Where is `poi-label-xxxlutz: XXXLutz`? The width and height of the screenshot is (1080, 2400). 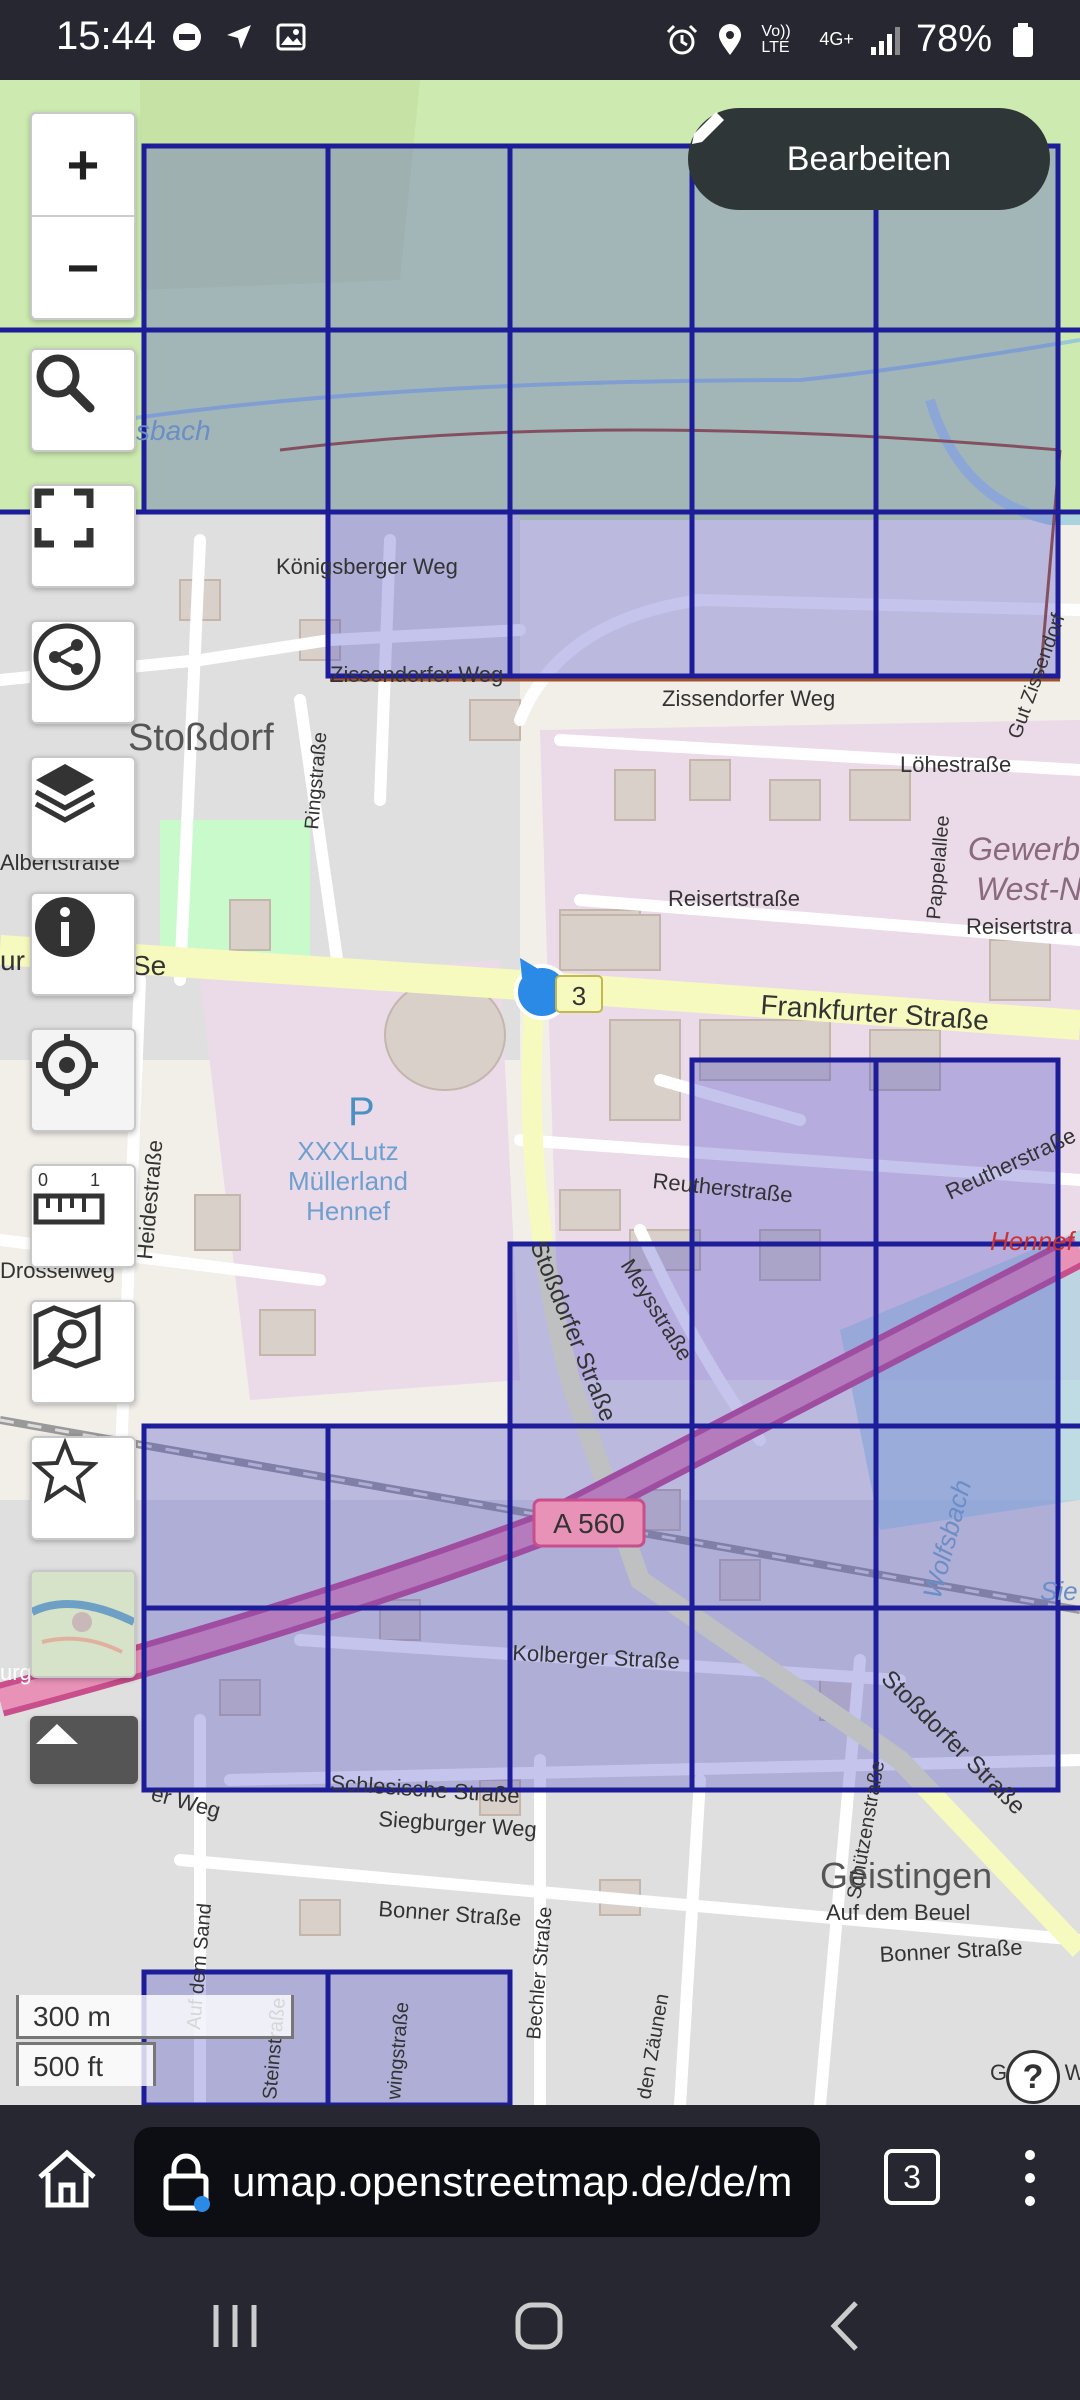
poi-label-xxxlutz: XXXLutz is located at coordinates (347, 1151).